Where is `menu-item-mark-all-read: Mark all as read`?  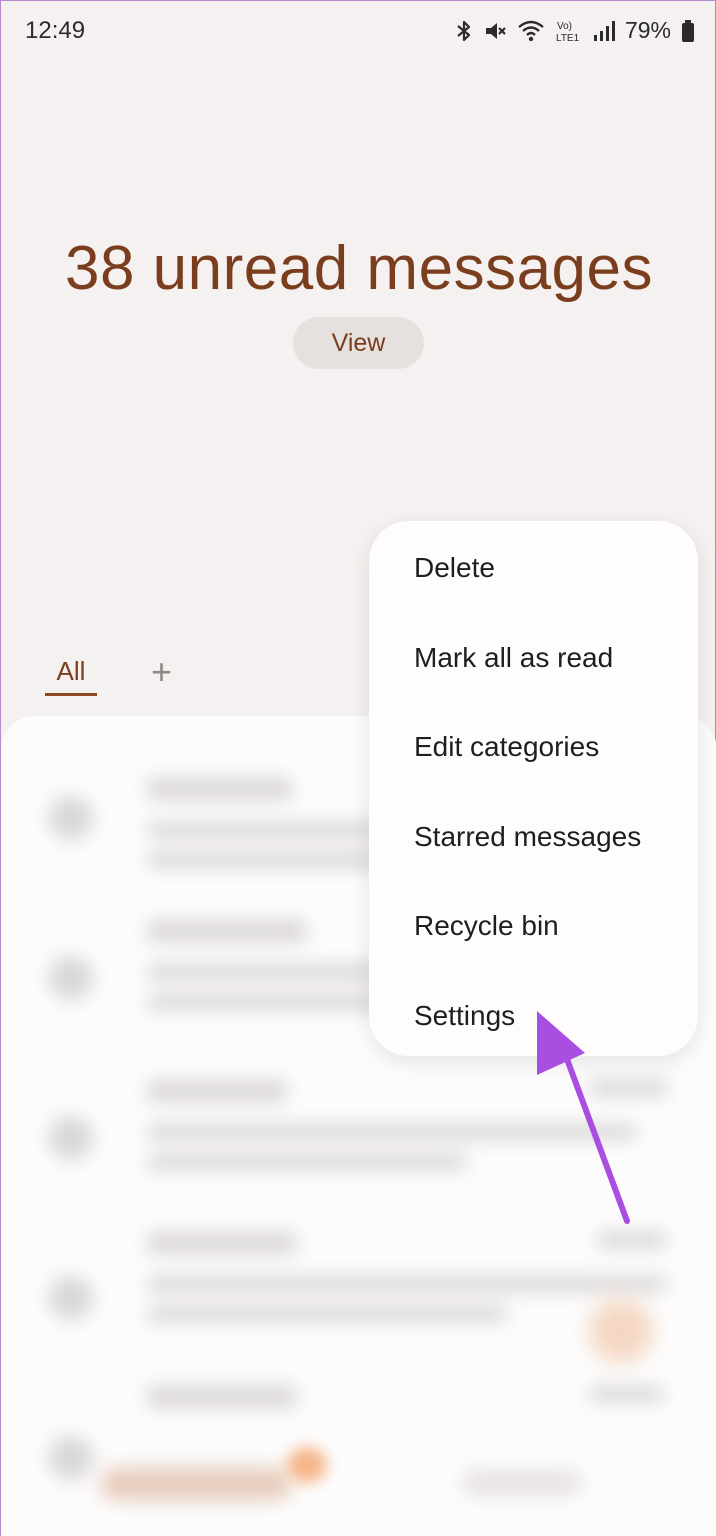
menu-item-mark-all-read: Mark all as read is located at coordinates (513, 658).